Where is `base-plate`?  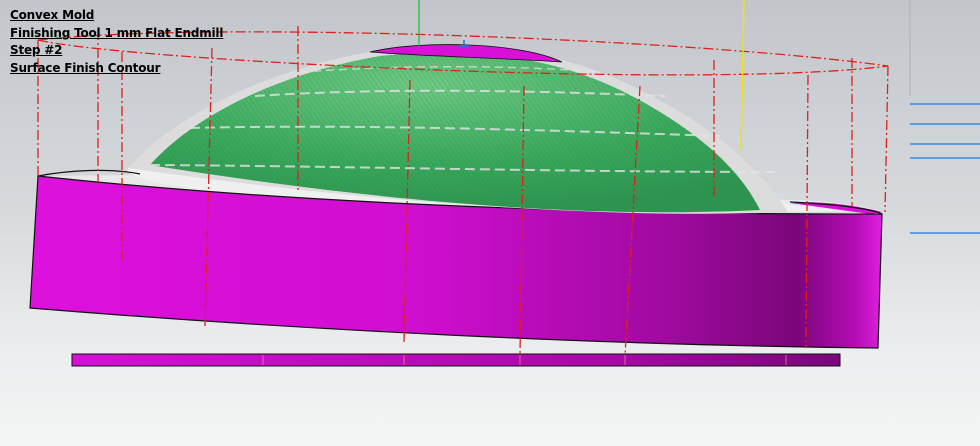 base-plate is located at coordinates (456, 360).